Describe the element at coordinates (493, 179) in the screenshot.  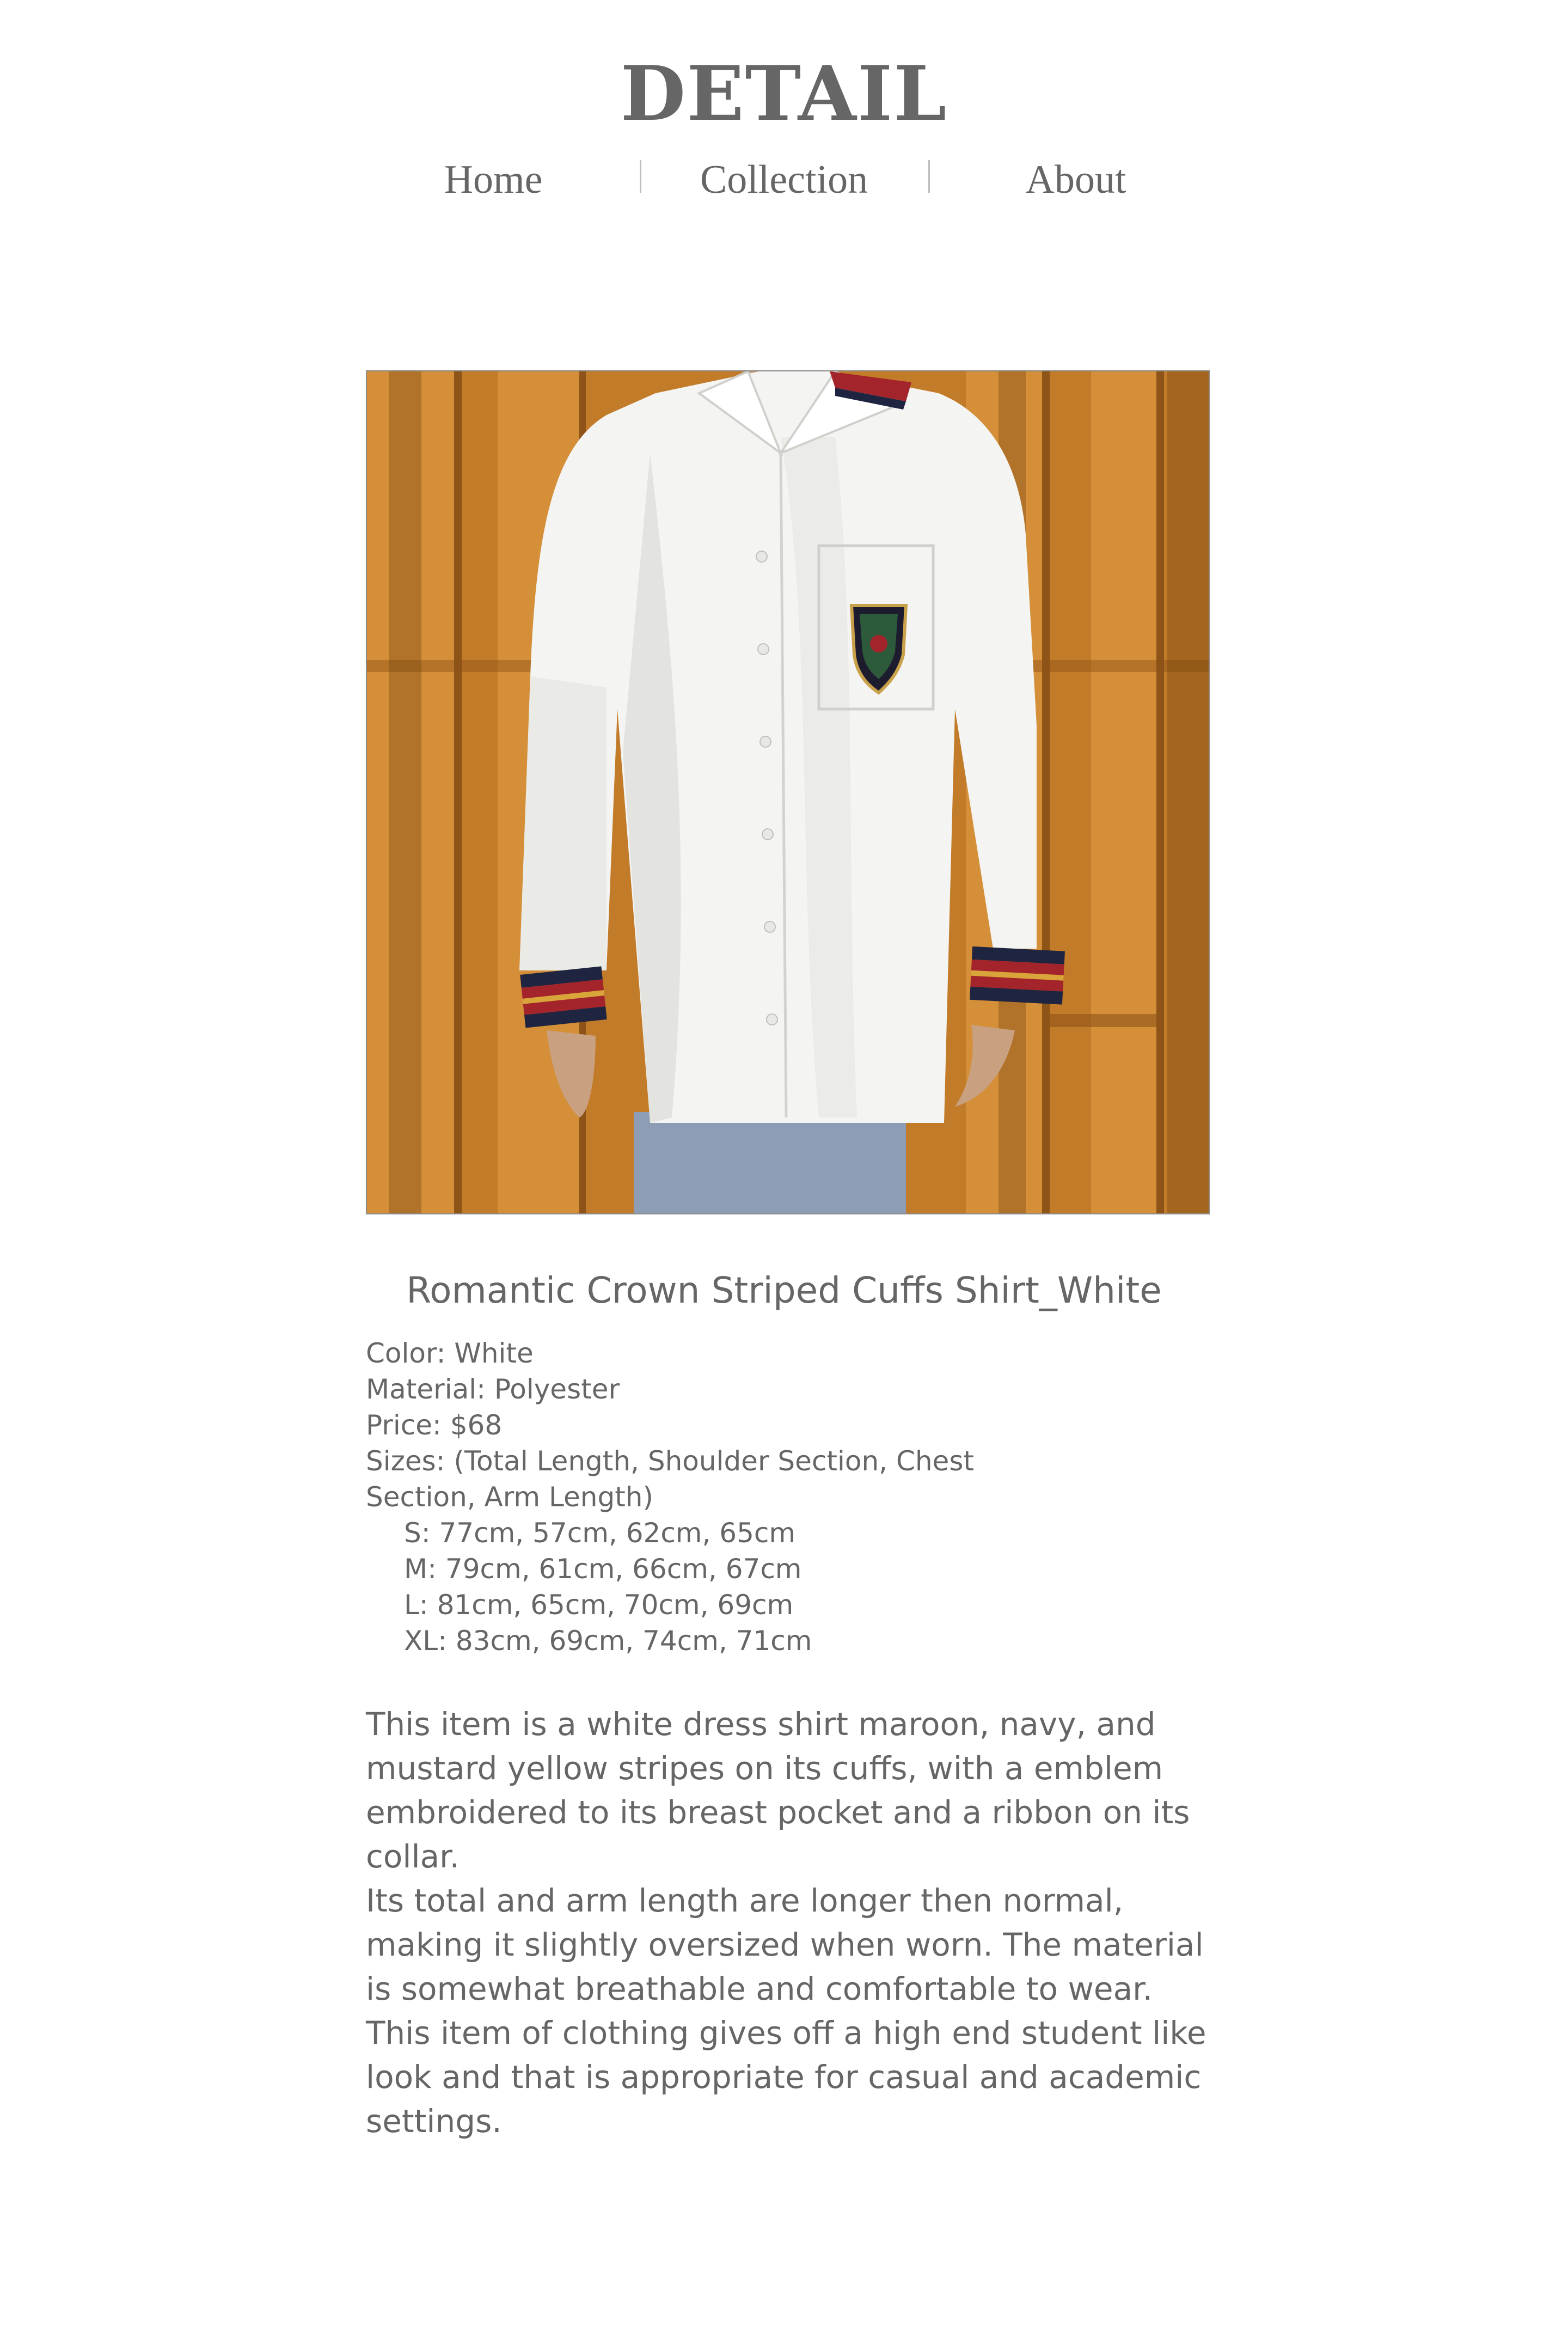
I see `nav-home-link: Home` at that location.